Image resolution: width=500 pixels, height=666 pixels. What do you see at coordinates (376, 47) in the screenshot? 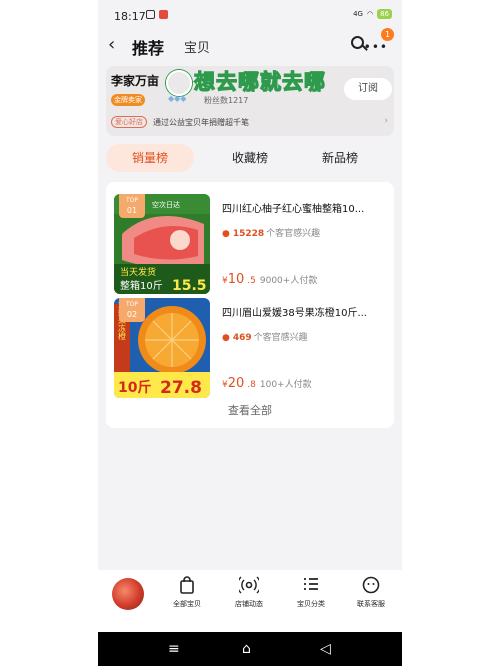
I see `more-icon: •••` at bounding box center [376, 47].